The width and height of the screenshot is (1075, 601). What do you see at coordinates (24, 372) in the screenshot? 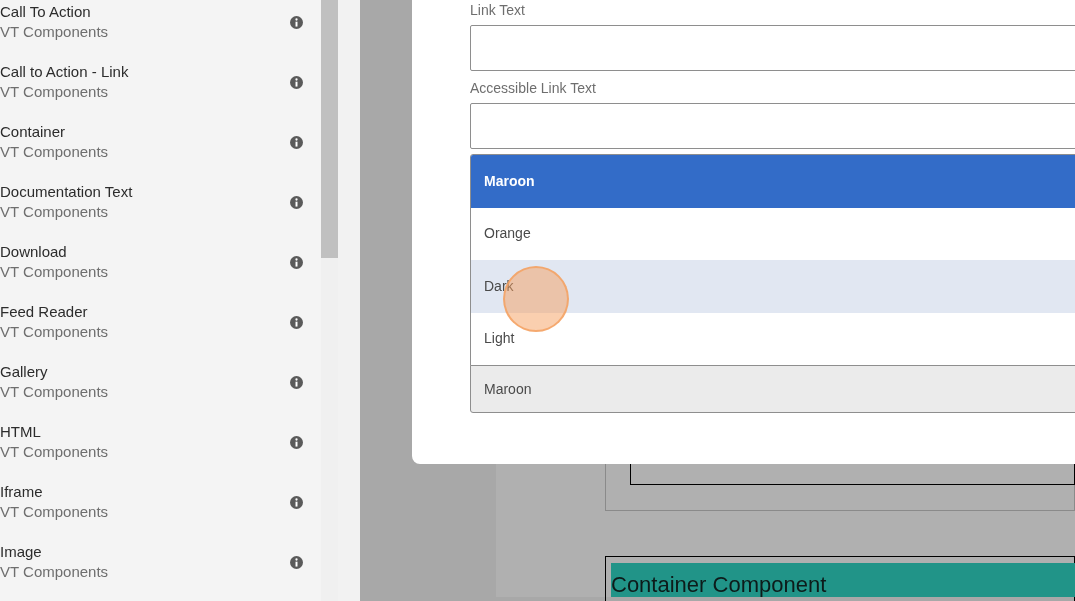
I see `component-name: Gallery` at bounding box center [24, 372].